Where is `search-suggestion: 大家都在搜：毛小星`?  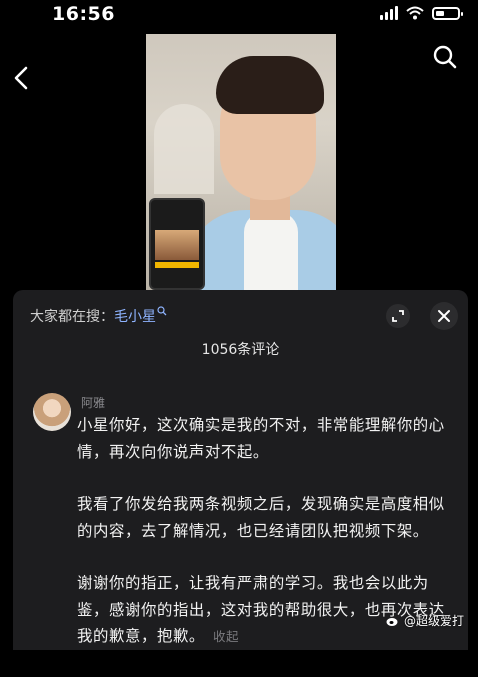
search-suggestion: 大家都在搜：毛小星 is located at coordinates (98, 316).